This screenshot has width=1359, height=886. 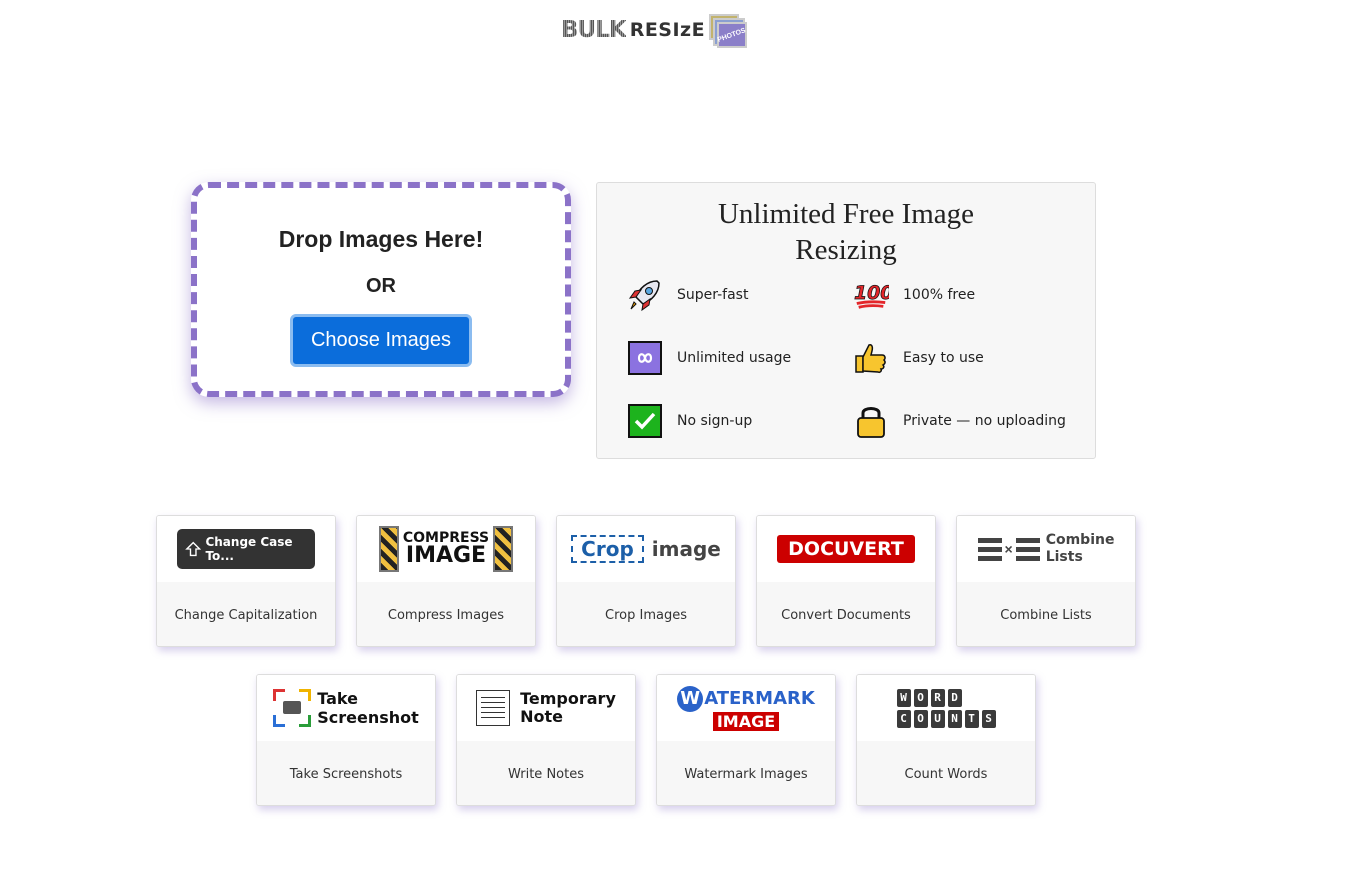 I want to click on check-mark-icon, so click(x=645, y=421).